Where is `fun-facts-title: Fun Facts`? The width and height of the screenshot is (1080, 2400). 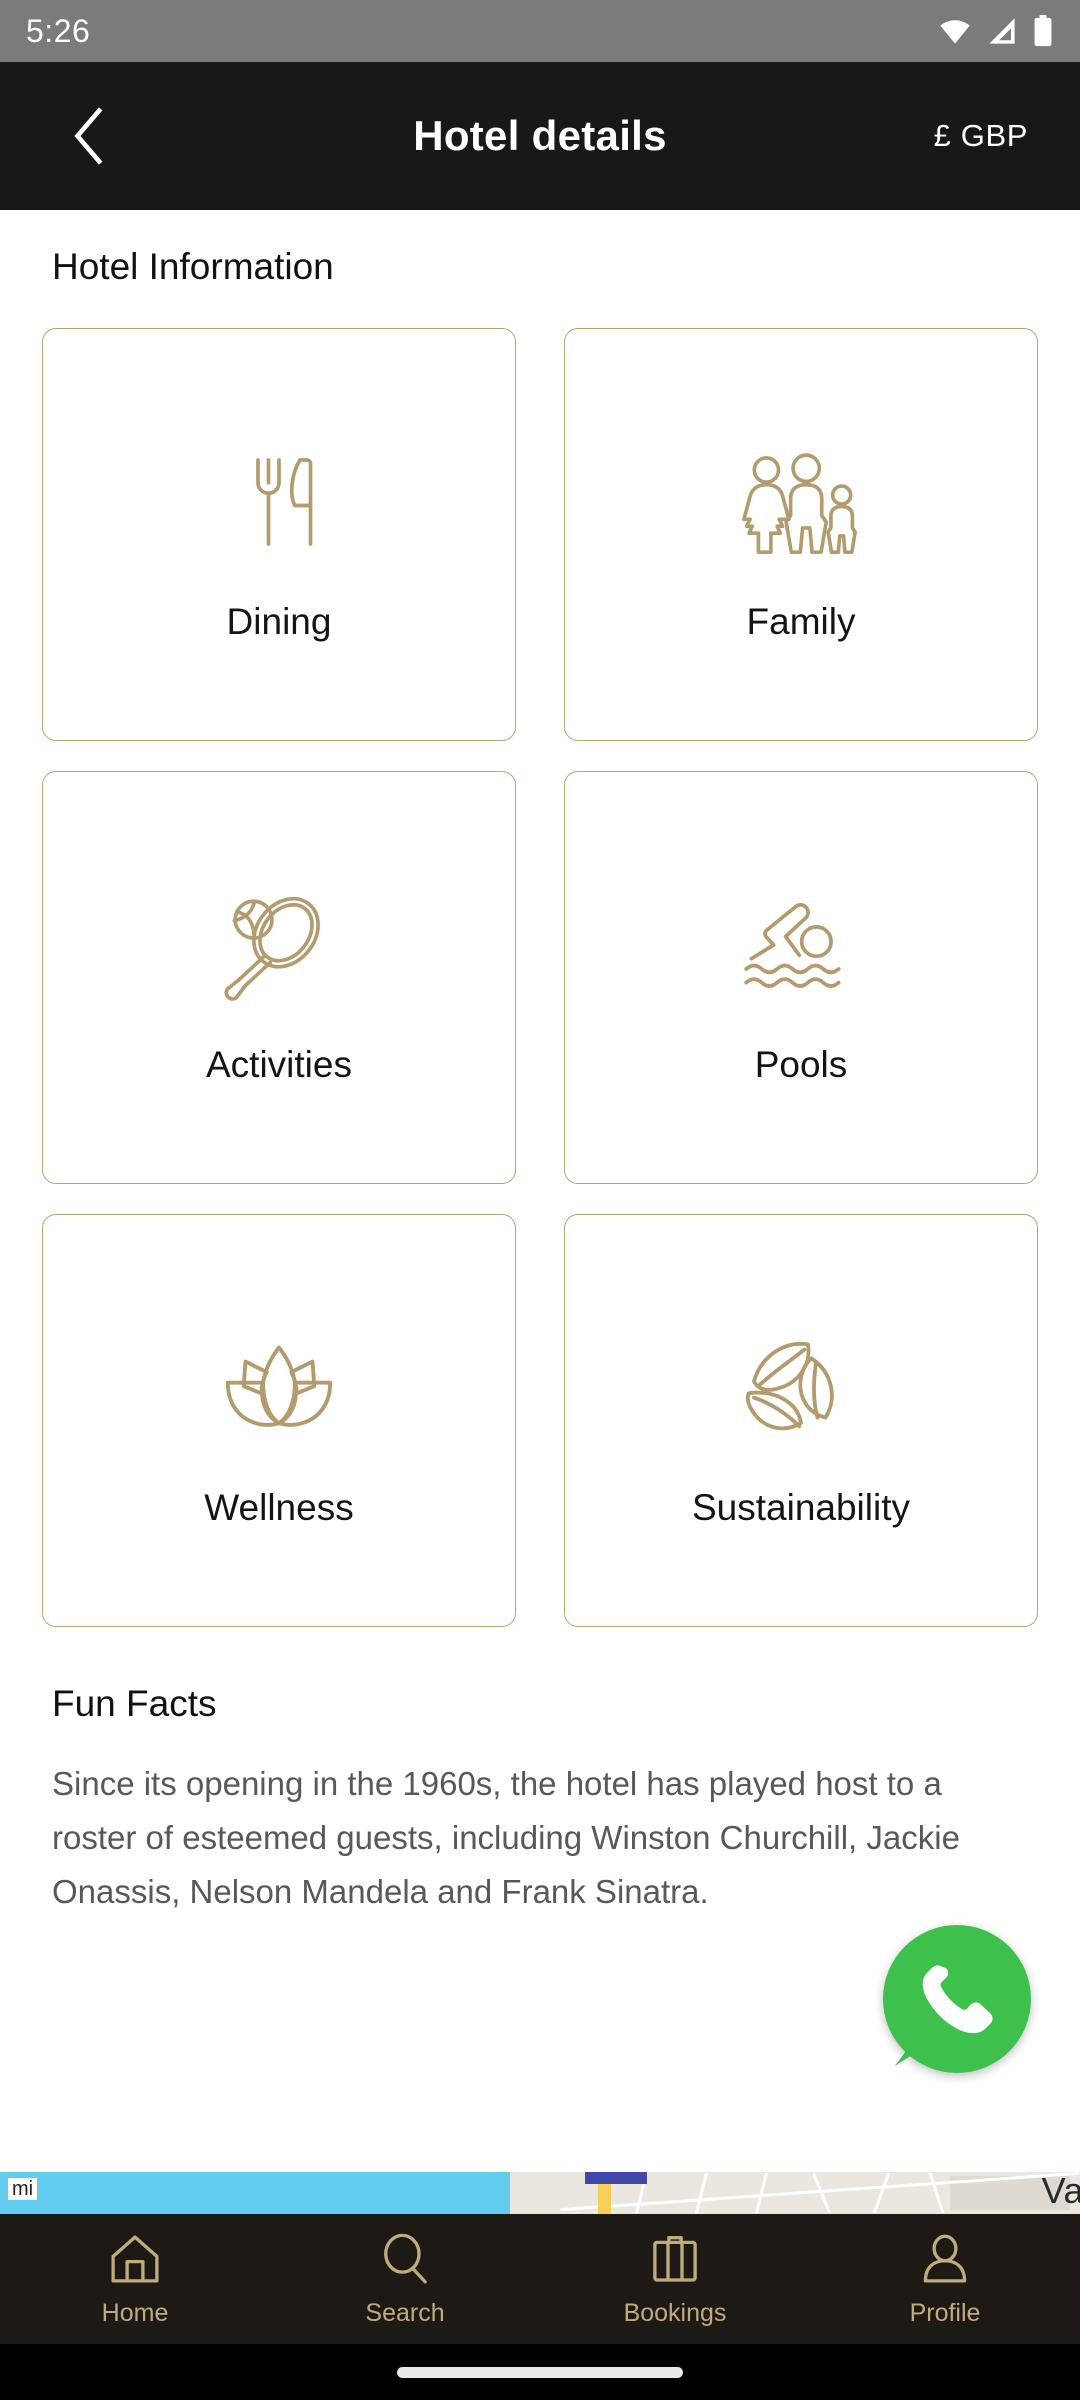 fun-facts-title: Fun Facts is located at coordinates (134, 1703).